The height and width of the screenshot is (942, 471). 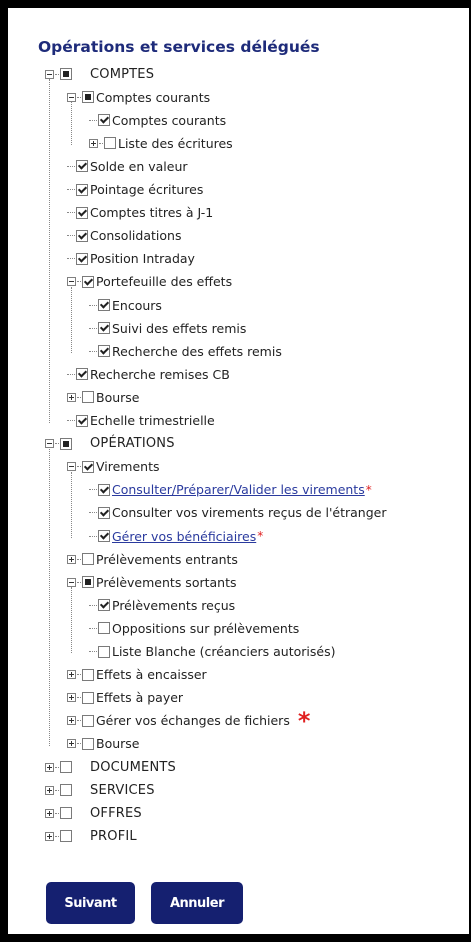 I want to click on checkbox-position-intraday, so click(x=82, y=258).